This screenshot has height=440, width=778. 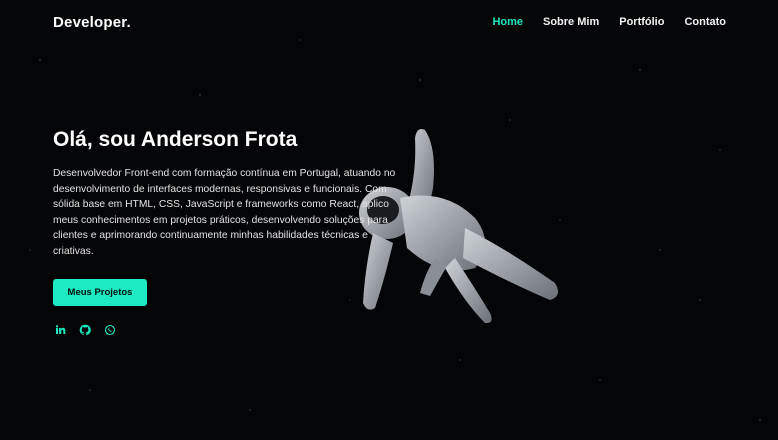 What do you see at coordinates (225, 329) in the screenshot?
I see `social-links` at bounding box center [225, 329].